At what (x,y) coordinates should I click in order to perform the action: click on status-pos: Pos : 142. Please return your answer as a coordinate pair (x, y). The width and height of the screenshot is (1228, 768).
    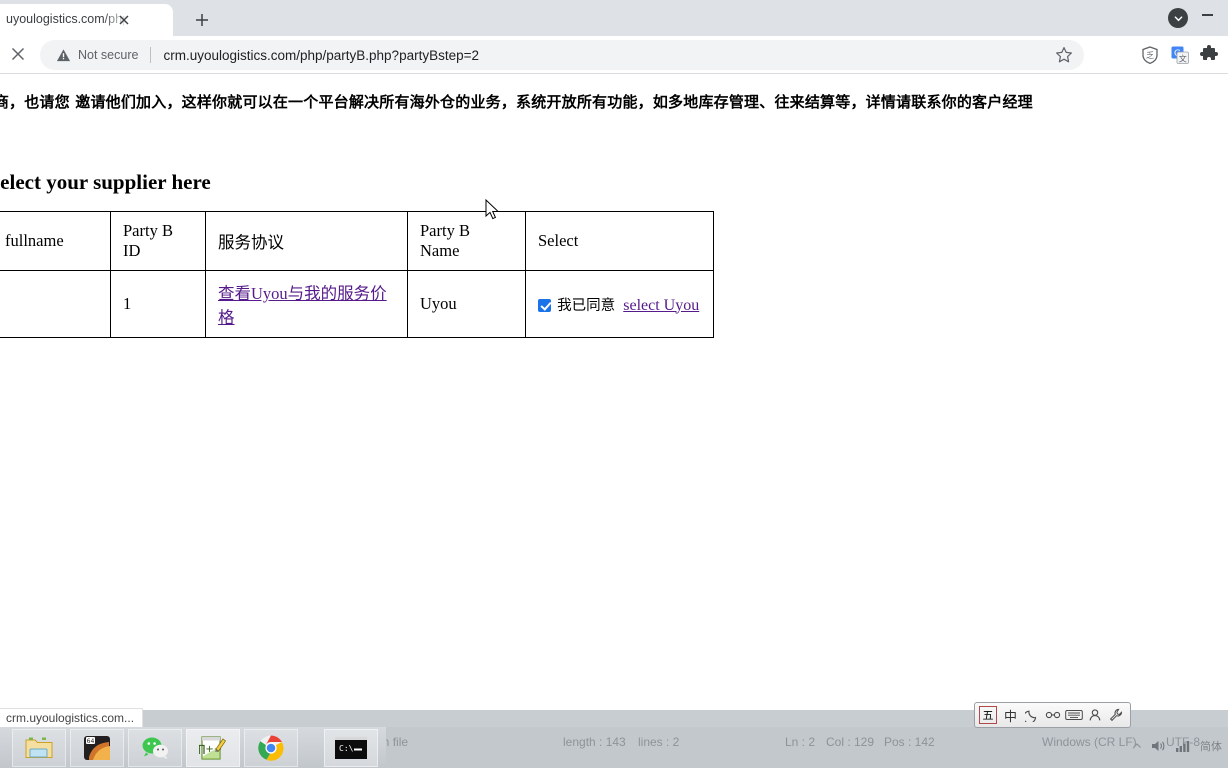
    Looking at the image, I should click on (909, 742).